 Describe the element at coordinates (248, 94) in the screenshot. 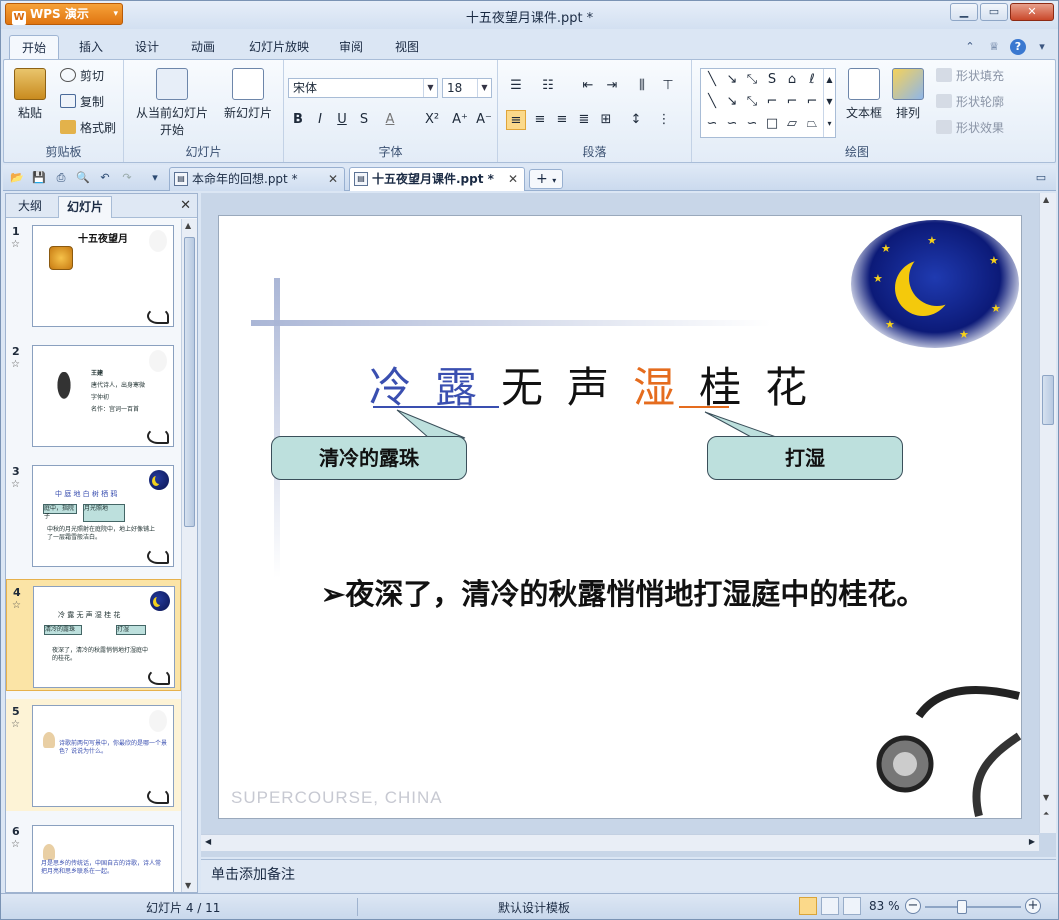

I see `new-slide-button: 新幻灯片` at that location.